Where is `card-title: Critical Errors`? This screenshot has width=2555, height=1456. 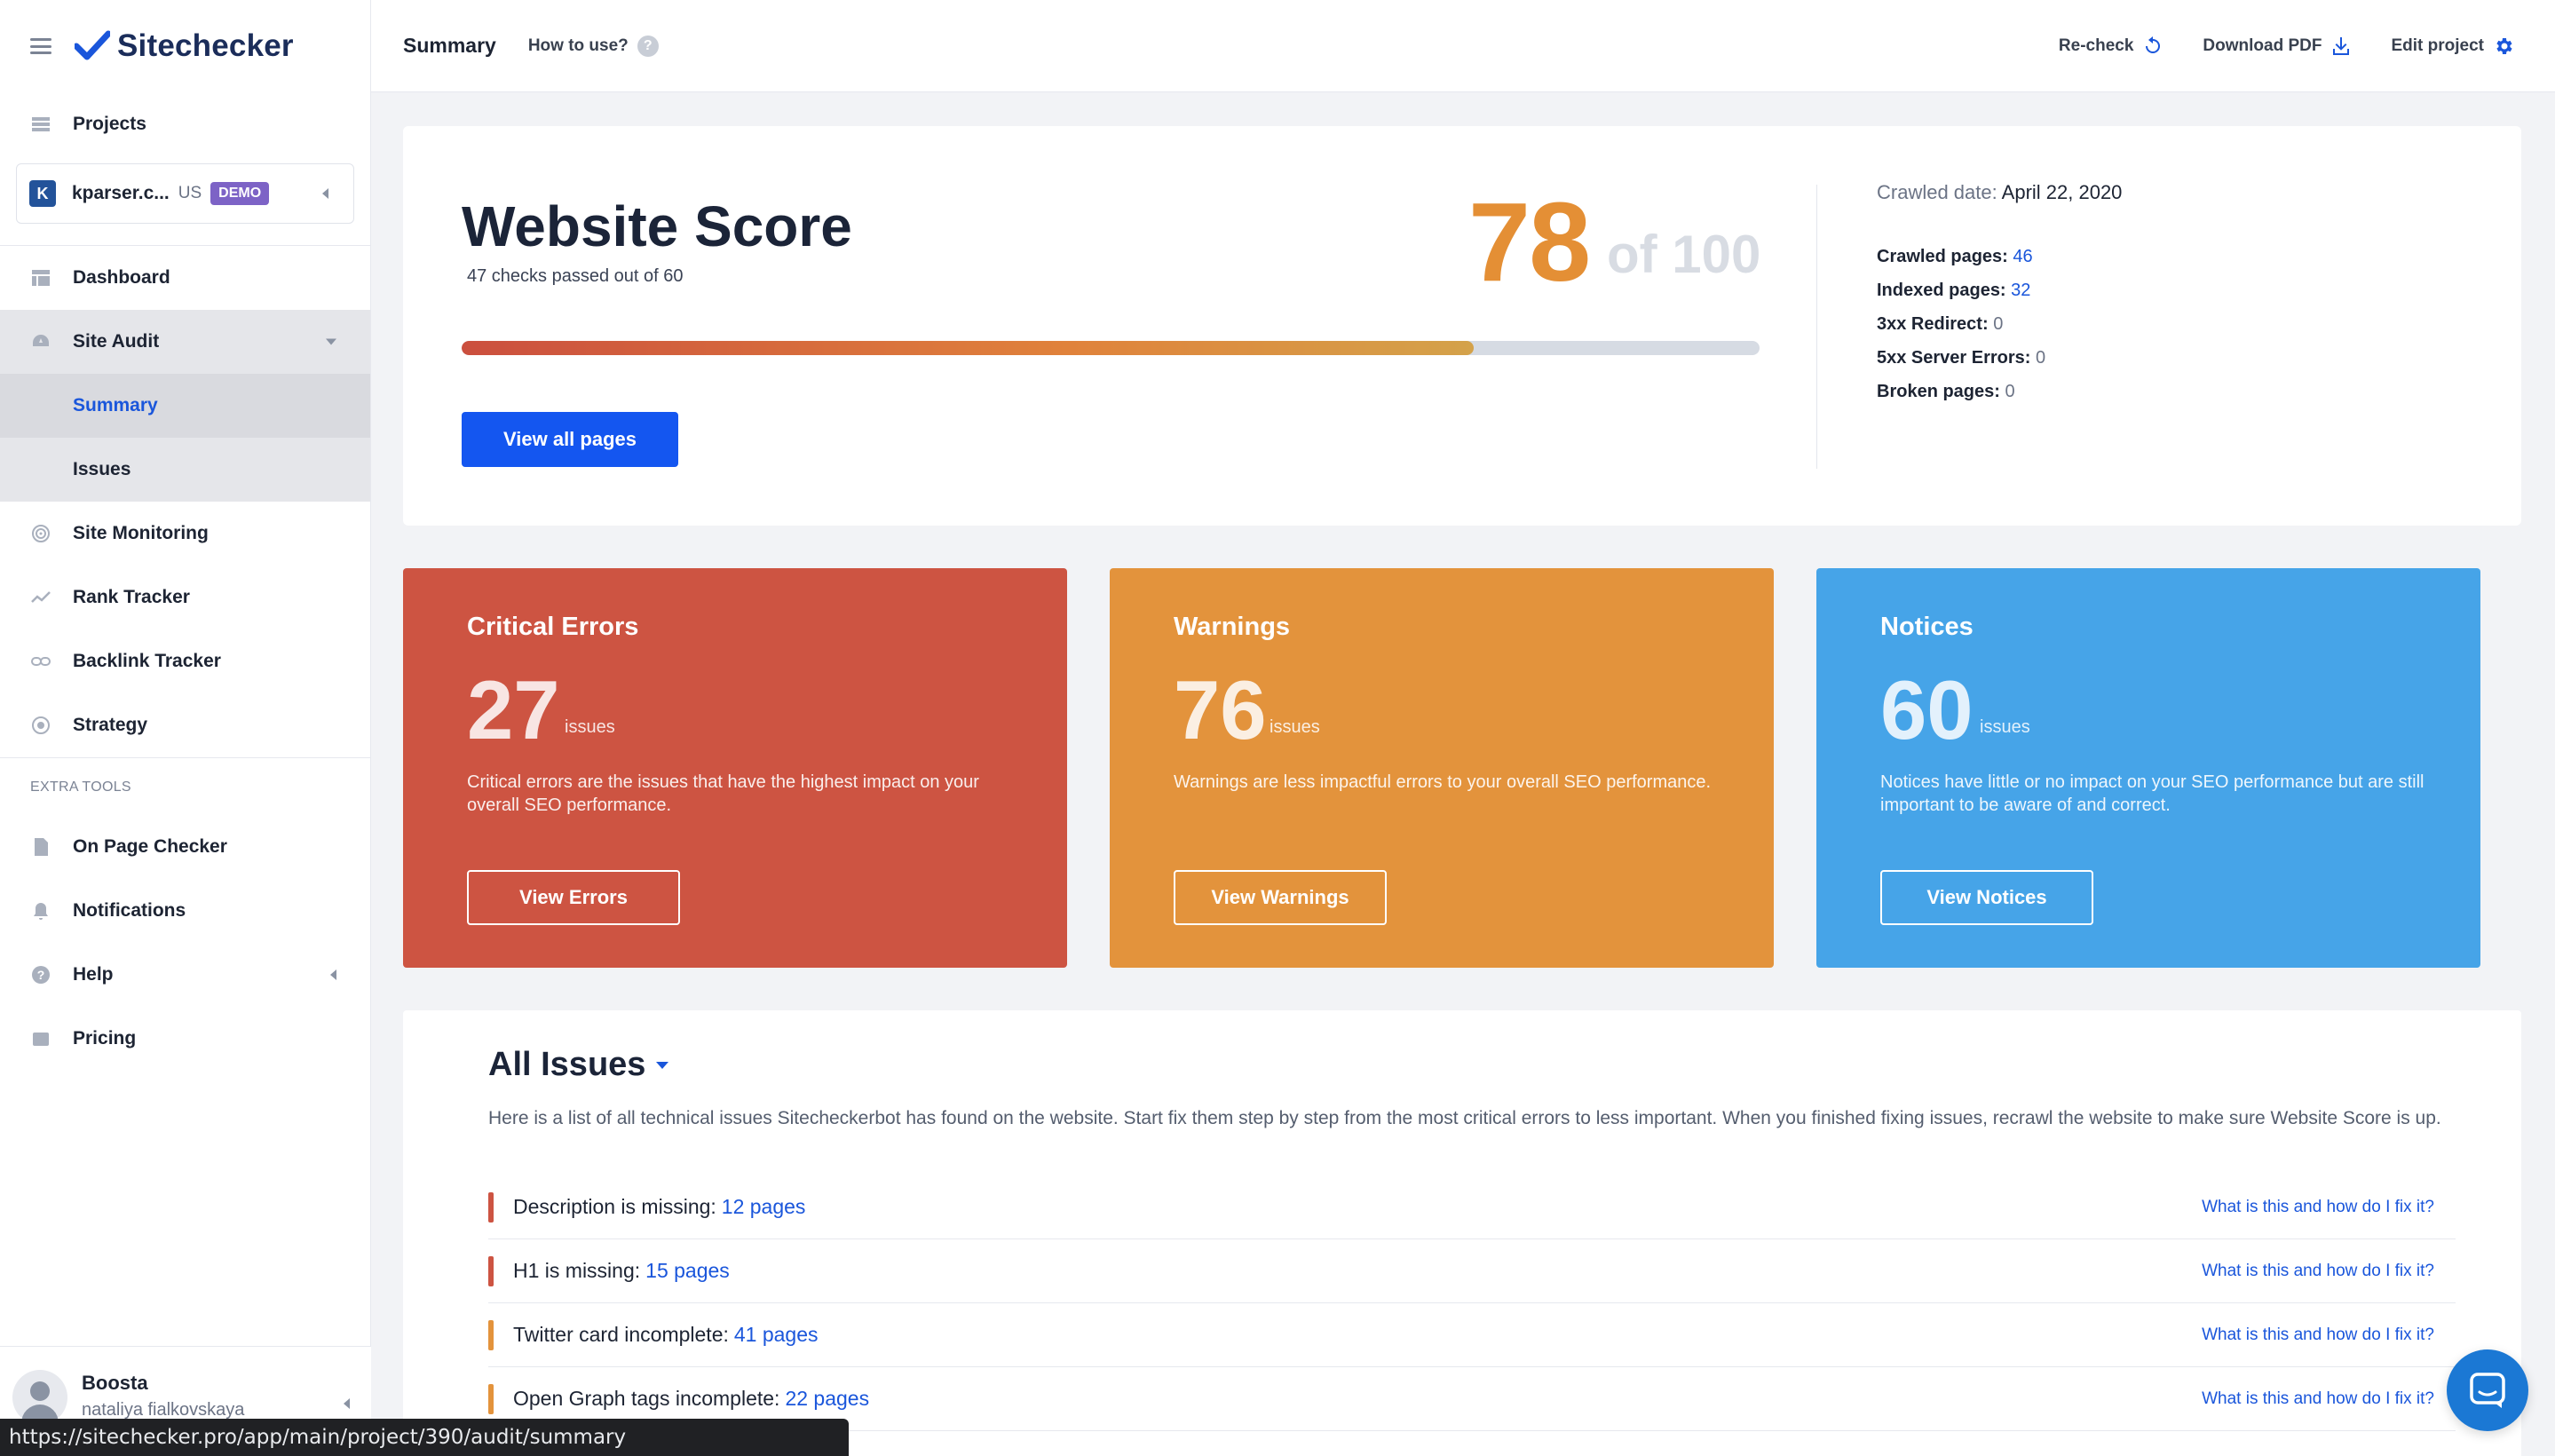 card-title: Critical Errors is located at coordinates (553, 627).